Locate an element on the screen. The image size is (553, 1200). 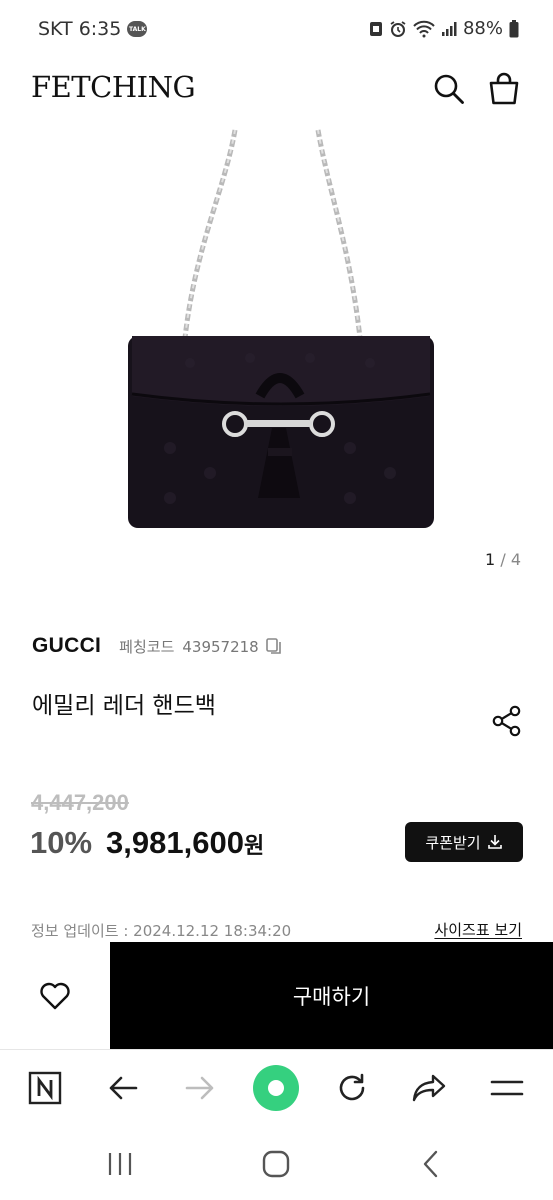
copy-icon is located at coordinates (274, 646).